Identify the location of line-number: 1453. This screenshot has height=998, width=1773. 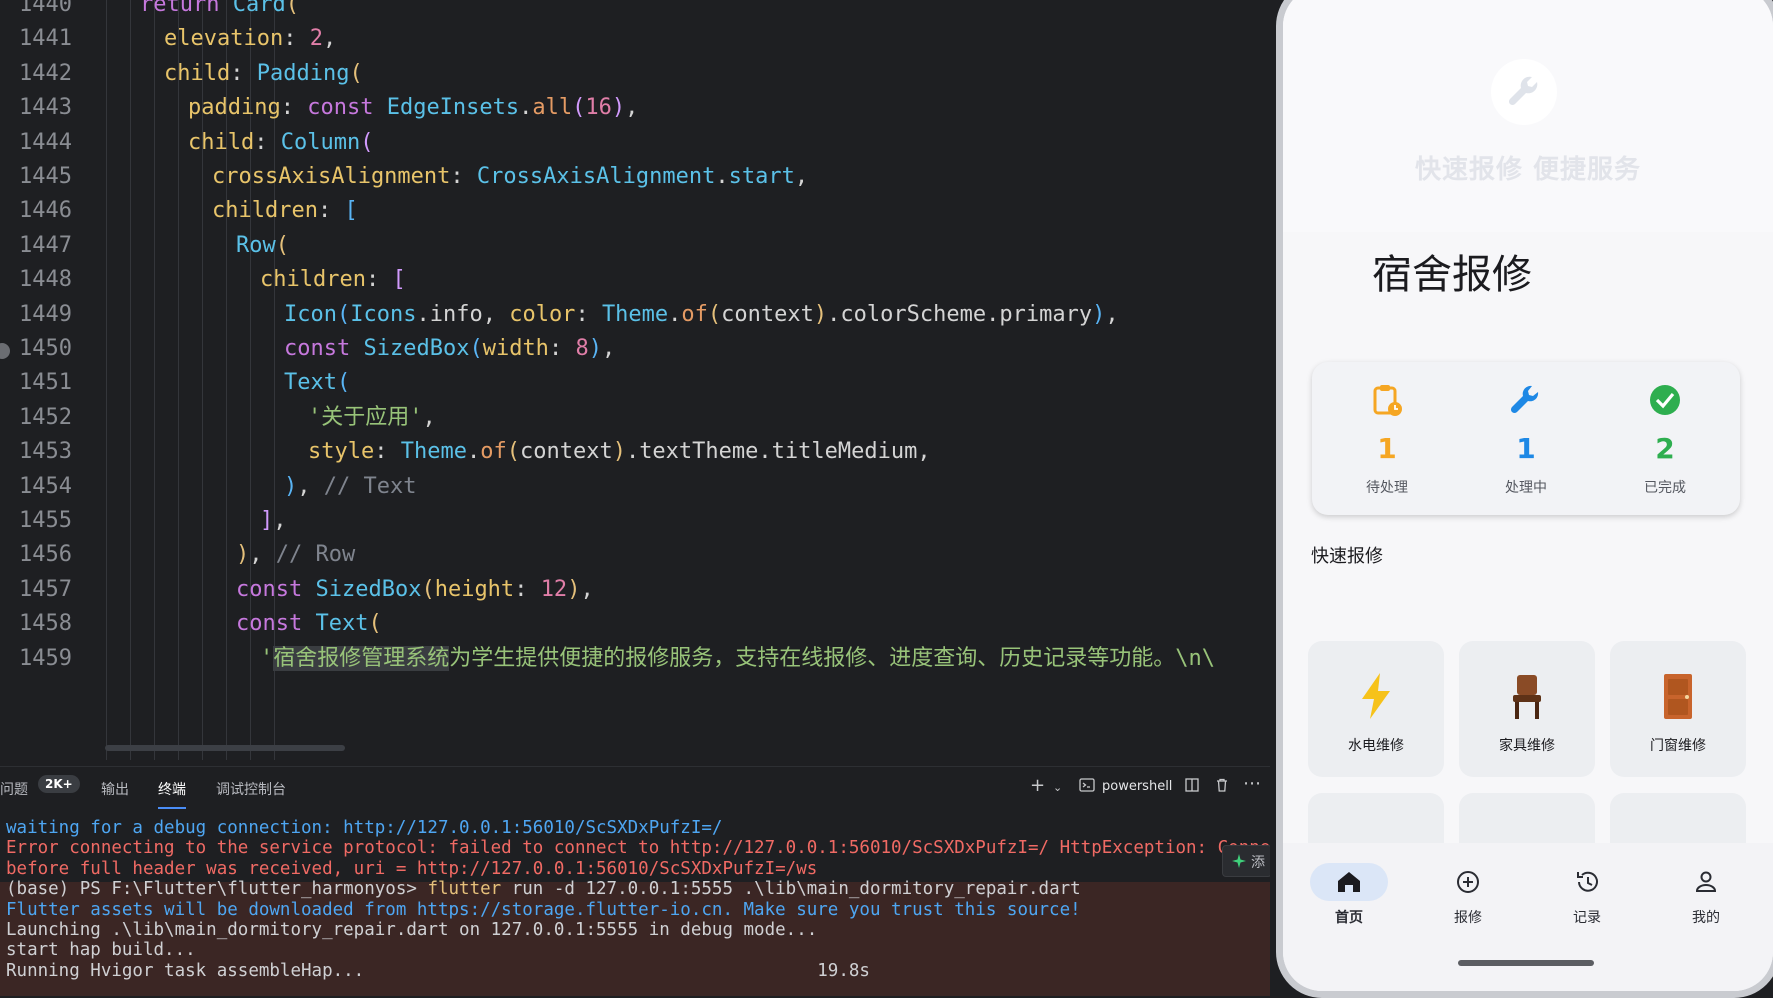
(36, 452).